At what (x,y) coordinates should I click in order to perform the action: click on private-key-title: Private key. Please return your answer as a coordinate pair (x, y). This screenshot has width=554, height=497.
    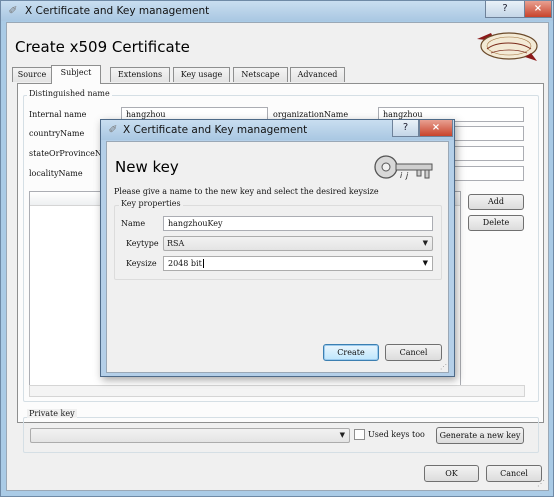
    Looking at the image, I should click on (52, 413).